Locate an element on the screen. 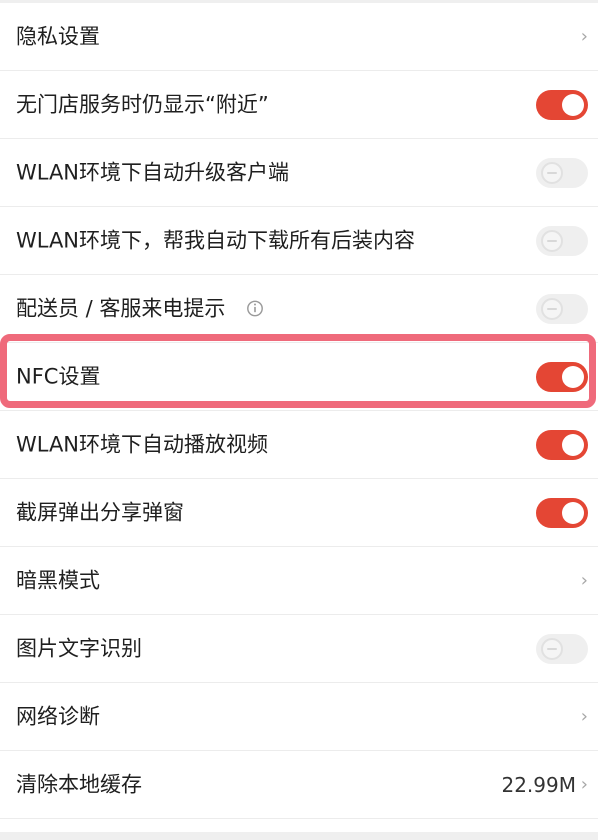 This screenshot has width=598, height=840. settings-row-nearby: 无门店服务时仍显示“附近” is located at coordinates (299, 105).